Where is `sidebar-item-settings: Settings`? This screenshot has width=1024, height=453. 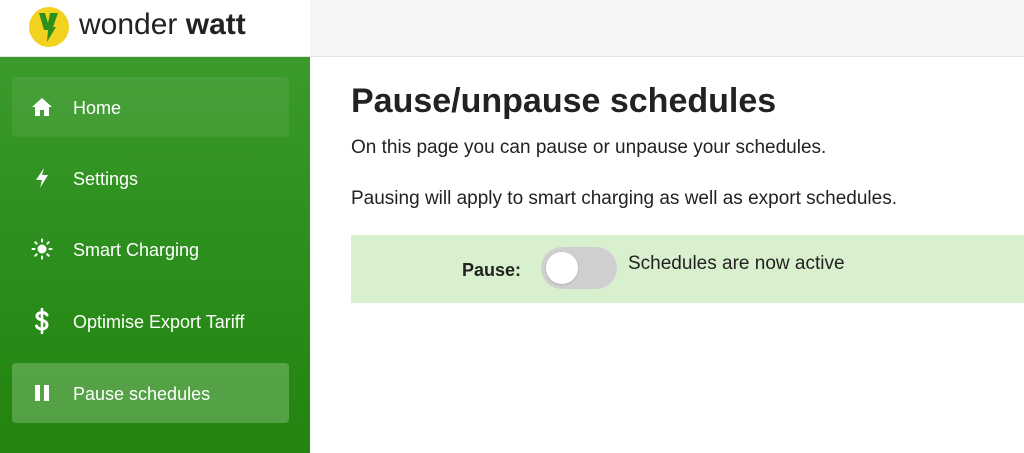
sidebar-item-settings: Settings is located at coordinates (150, 178).